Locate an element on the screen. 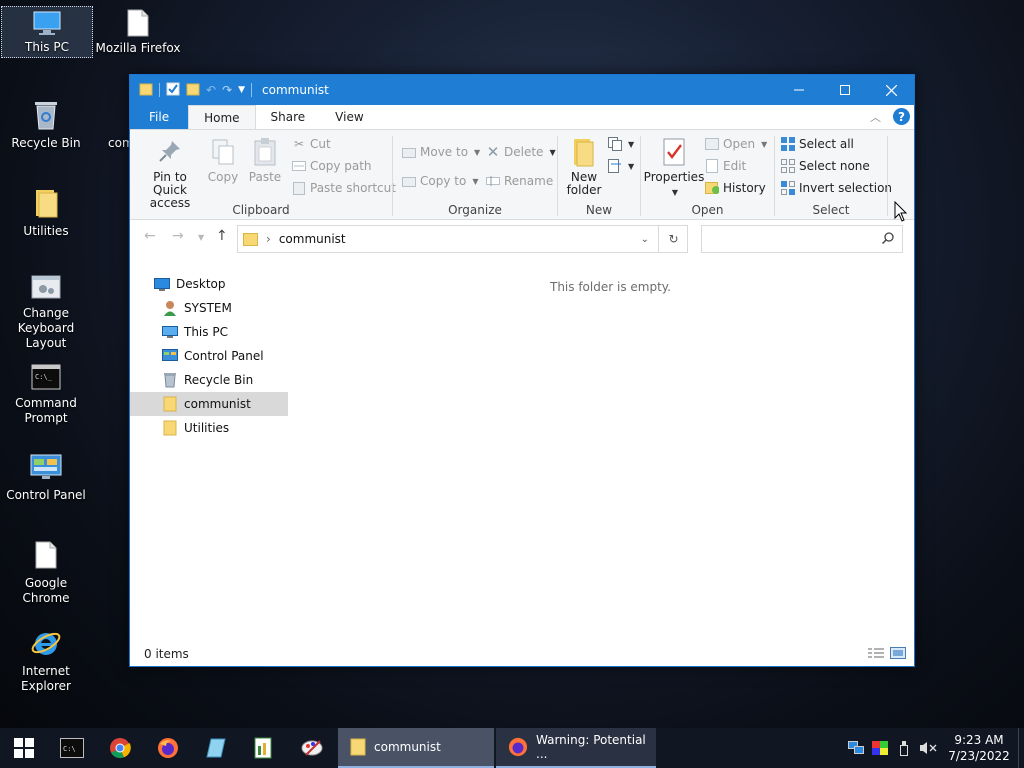  rename-icon is located at coordinates (493, 181).